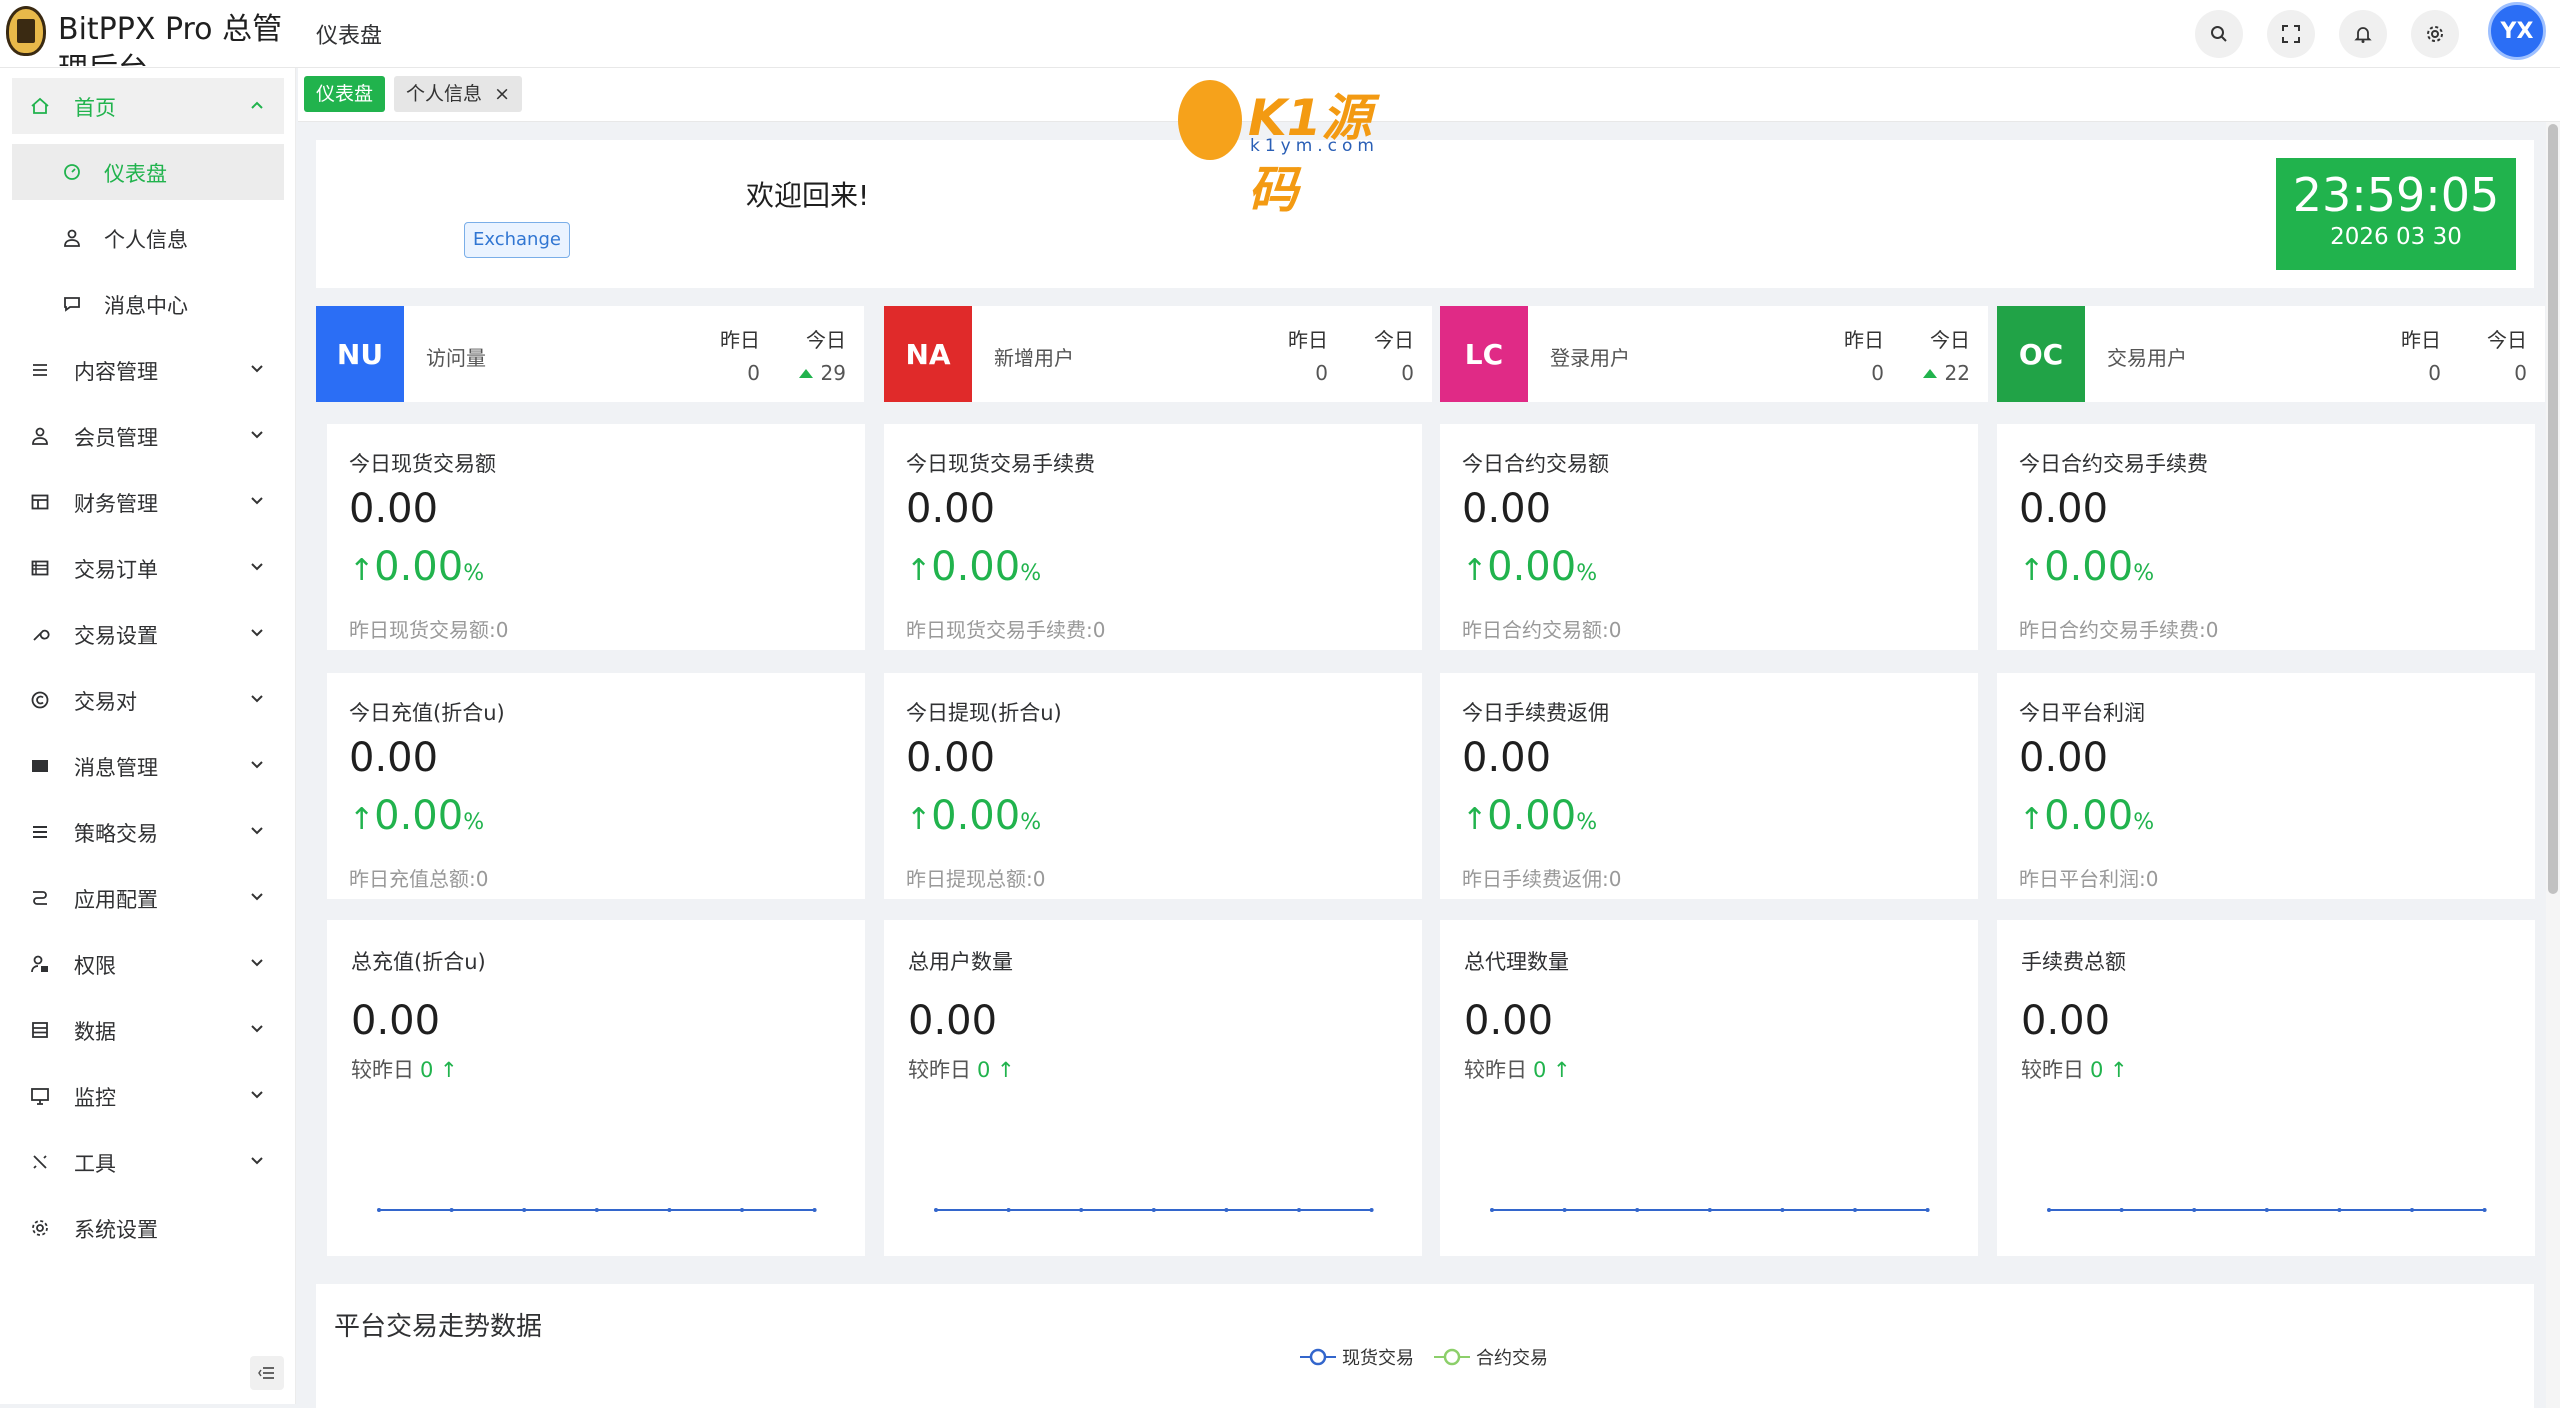 Image resolution: width=2560 pixels, height=1408 pixels. I want to click on sidebar-item-7: 交易订单, so click(148, 568).